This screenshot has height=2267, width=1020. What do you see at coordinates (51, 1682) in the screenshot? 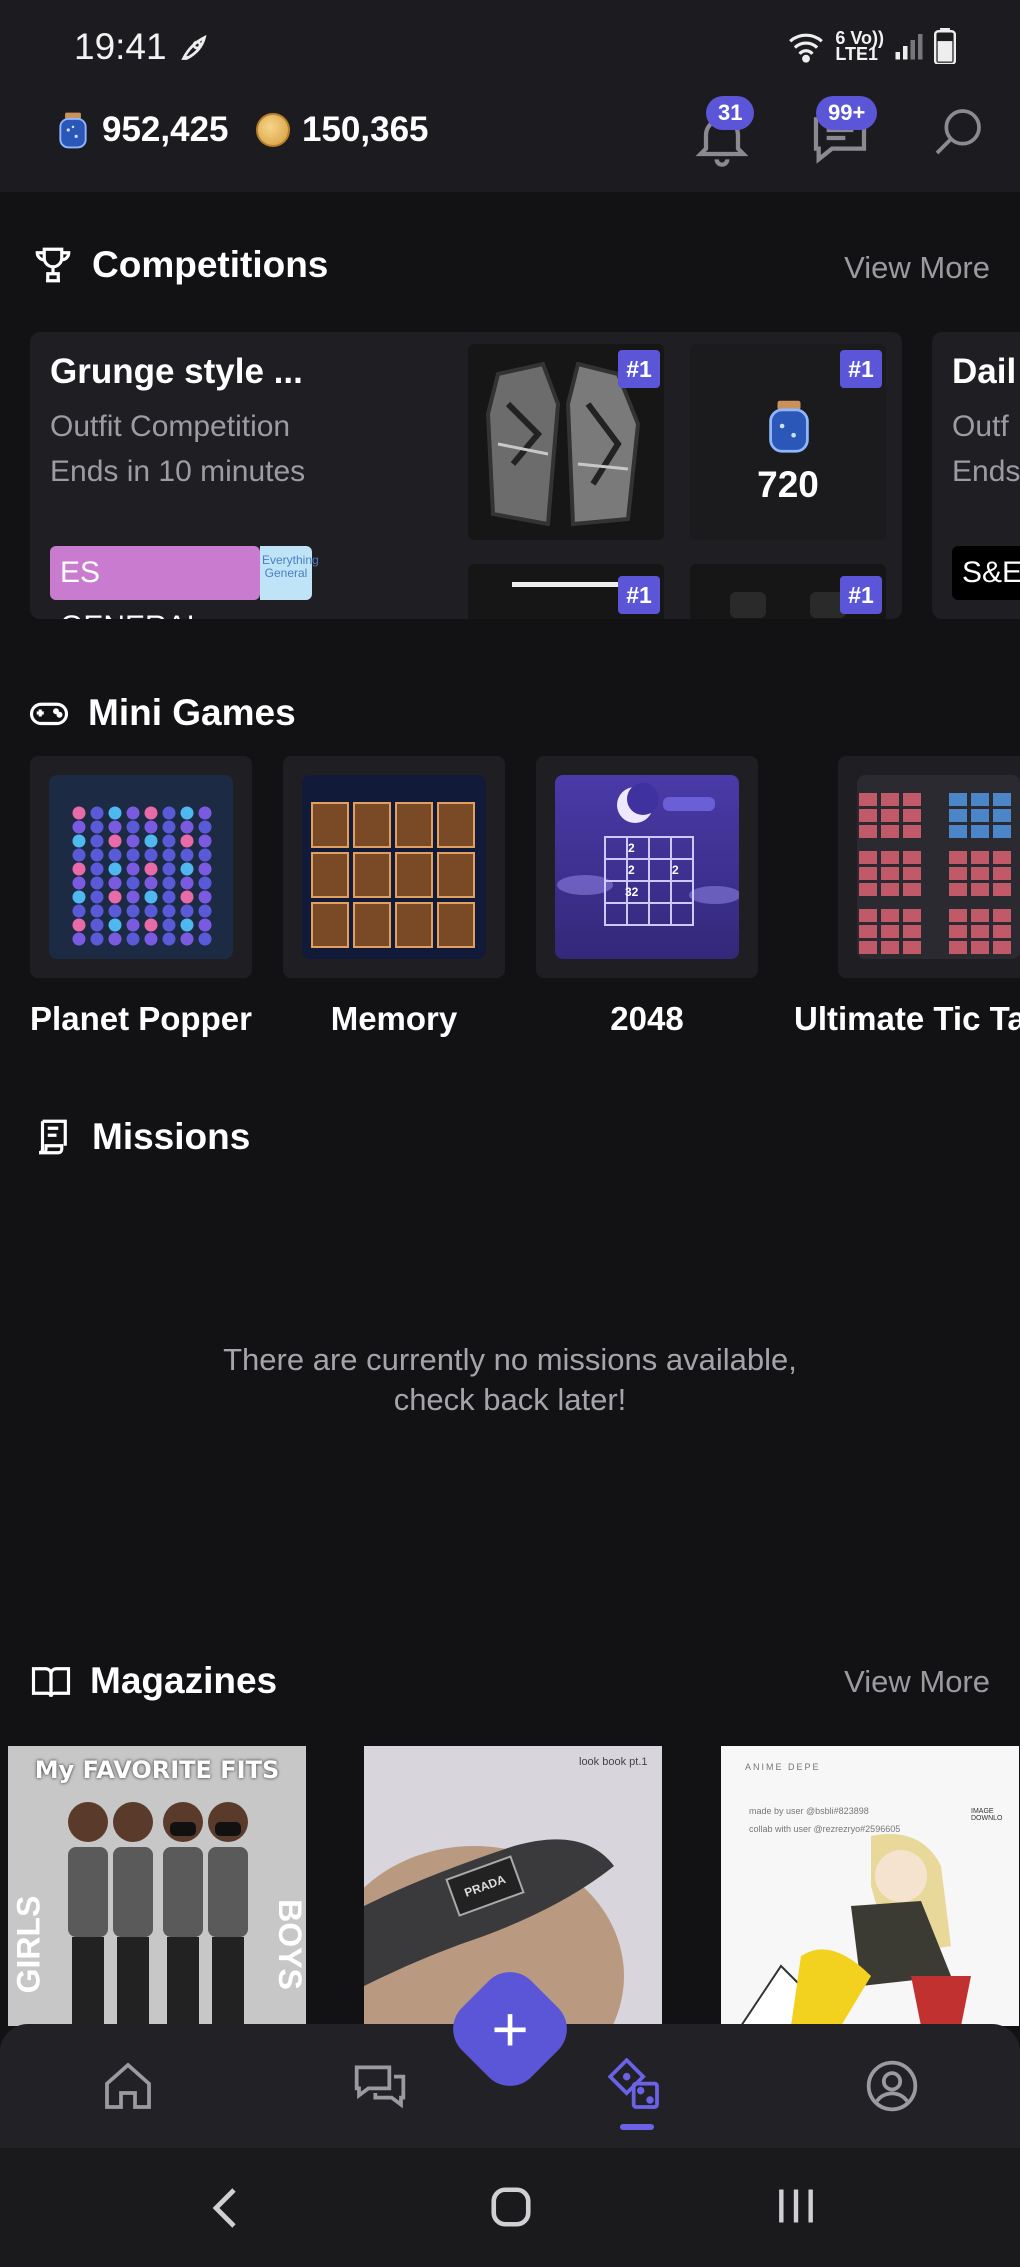
I see `book-icon` at bounding box center [51, 1682].